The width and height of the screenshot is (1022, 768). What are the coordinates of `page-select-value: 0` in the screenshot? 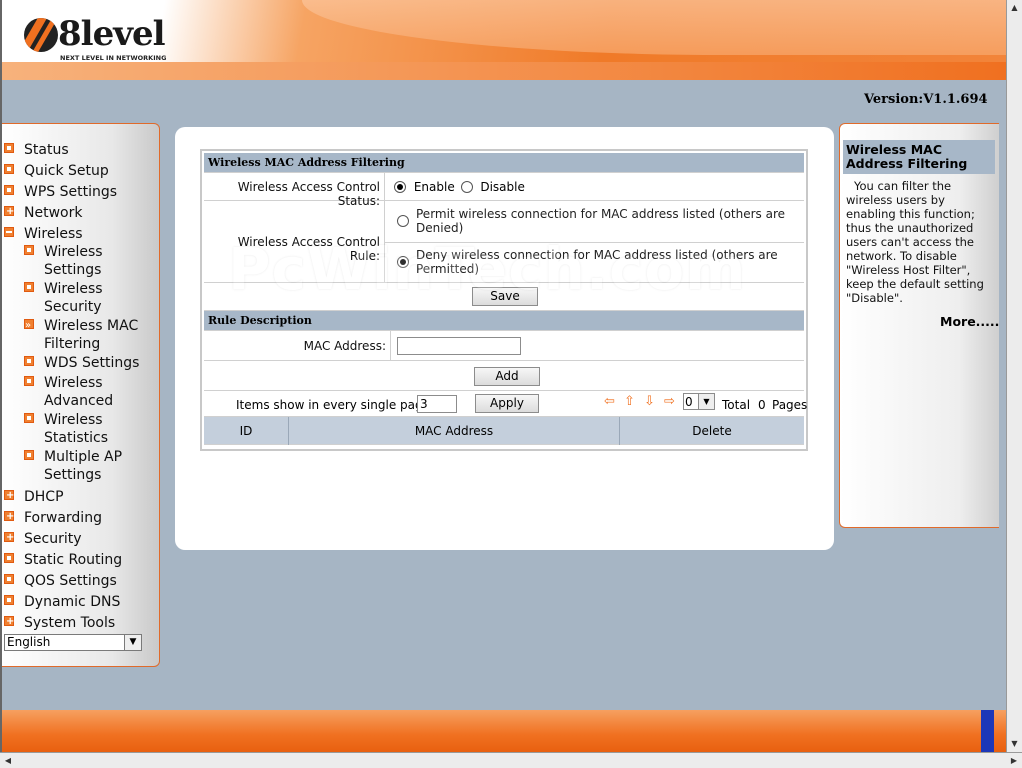 It's located at (689, 402).